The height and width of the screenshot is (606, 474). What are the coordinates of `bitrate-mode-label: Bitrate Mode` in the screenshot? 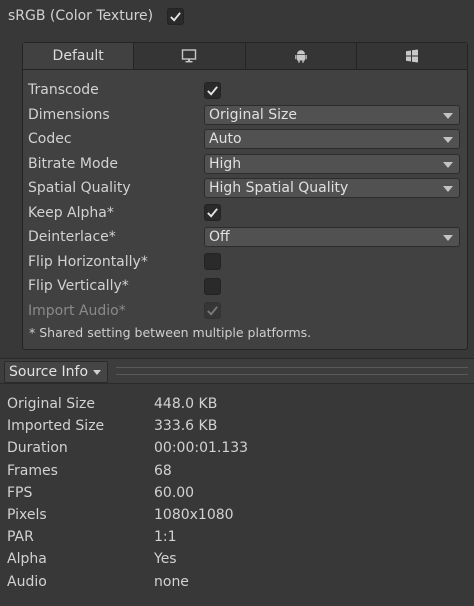 It's located at (73, 163).